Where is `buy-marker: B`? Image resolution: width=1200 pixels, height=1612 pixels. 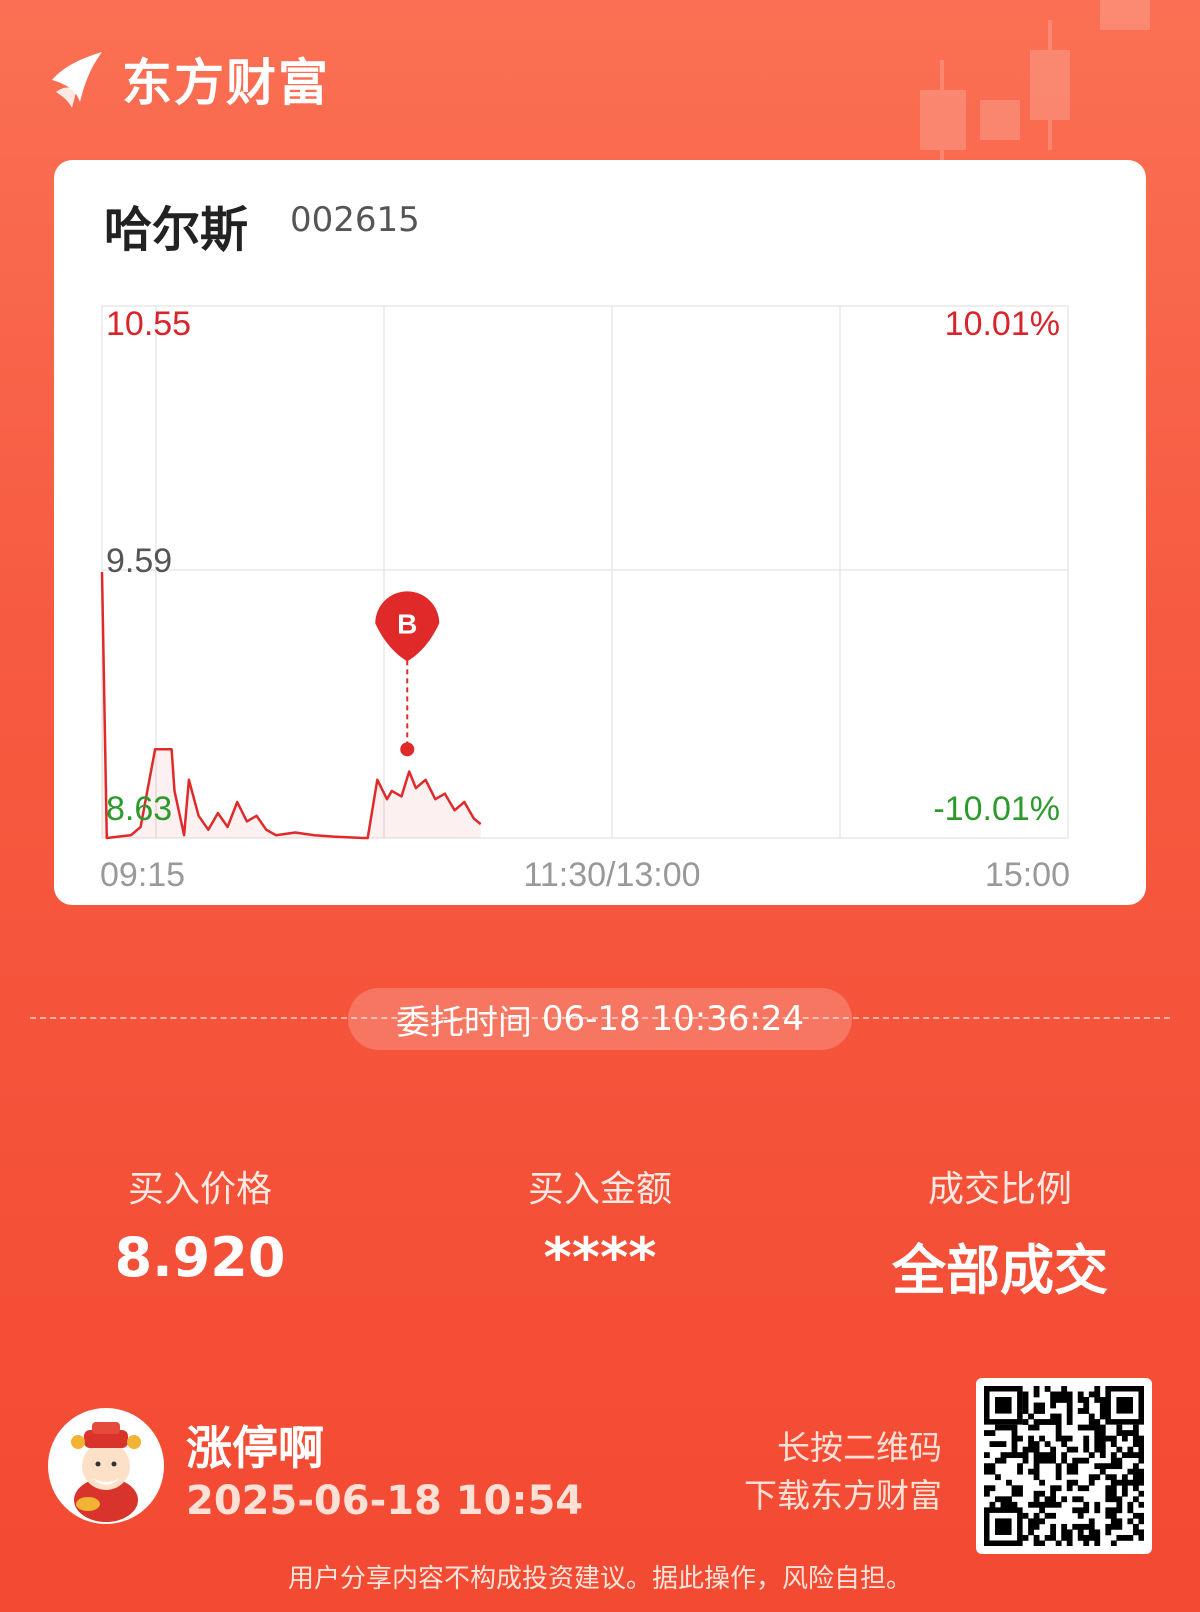 buy-marker: B is located at coordinates (407, 674).